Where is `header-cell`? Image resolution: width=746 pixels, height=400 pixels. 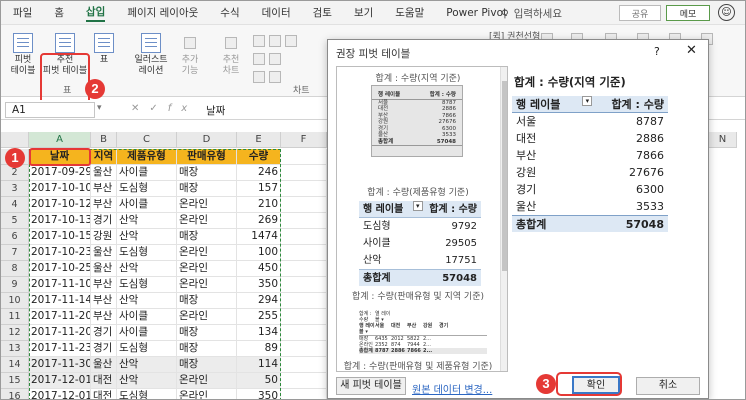
header-cell is located at coordinates (304, 157).